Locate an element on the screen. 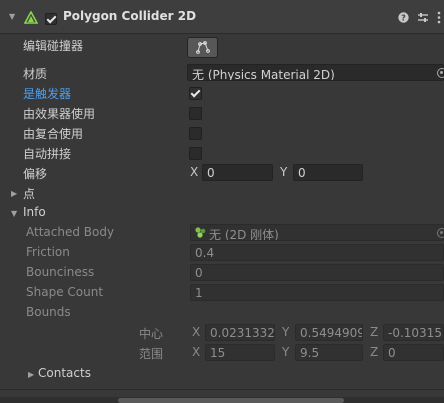 This screenshot has width=444, height=403. extent-x-field: 15 is located at coordinates (240, 352).